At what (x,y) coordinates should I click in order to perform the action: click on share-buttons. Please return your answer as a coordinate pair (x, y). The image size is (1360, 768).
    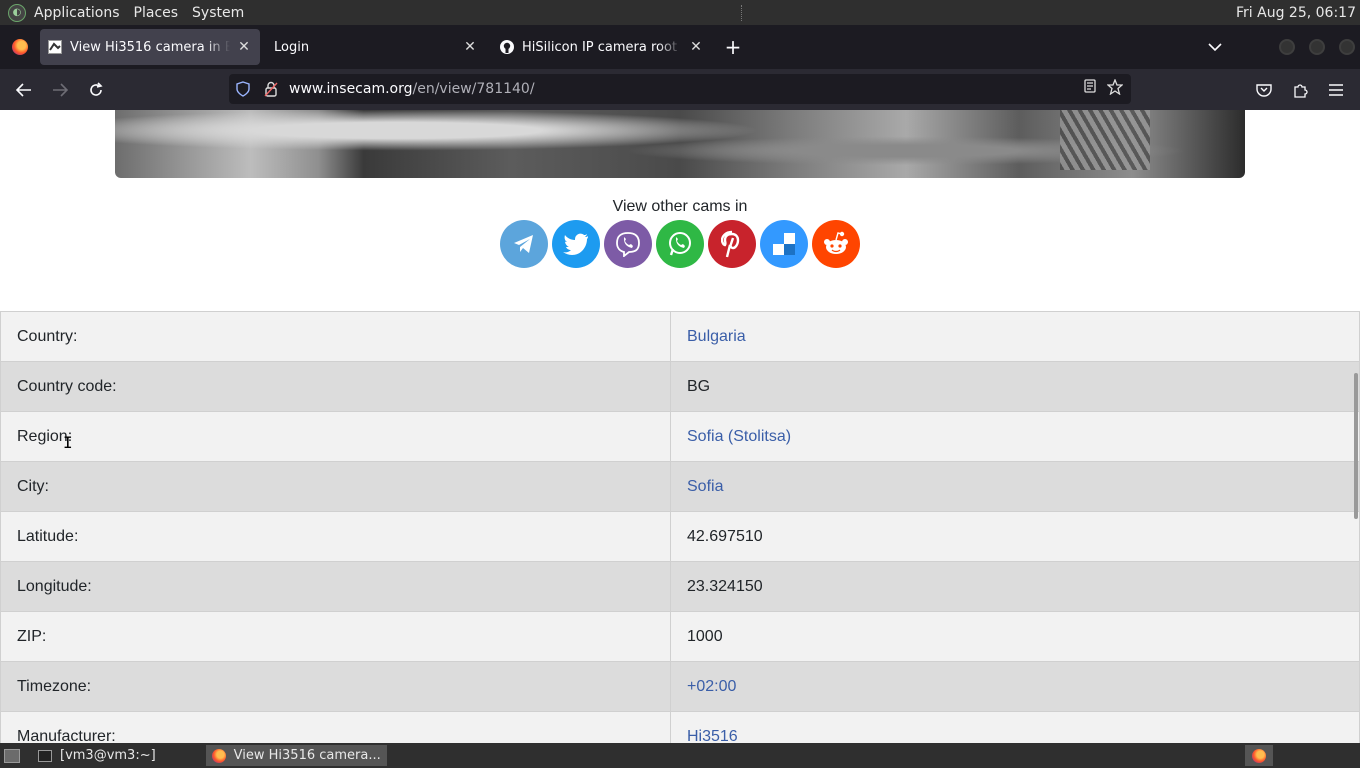
    Looking at the image, I should click on (680, 244).